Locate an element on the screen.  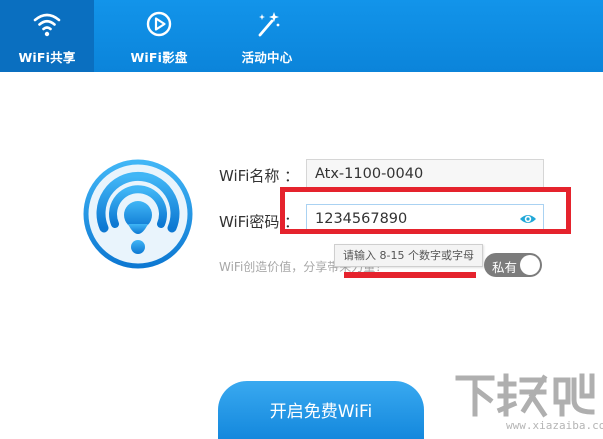
tab-activity-center: 活动中心 is located at coordinates (267, 36).